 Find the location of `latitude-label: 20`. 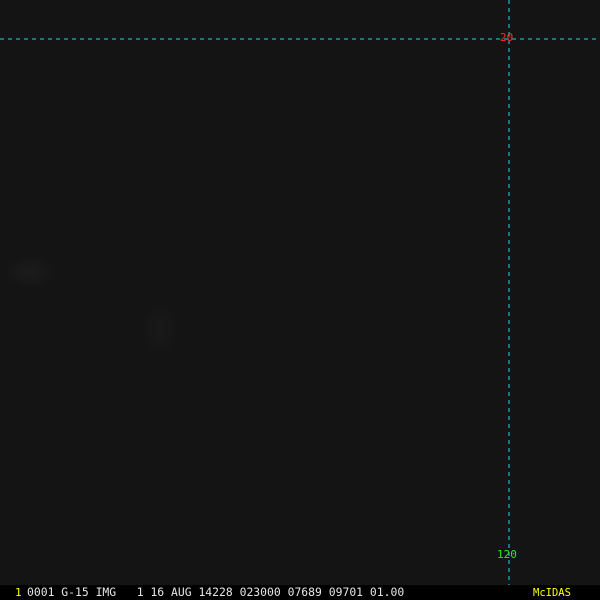

latitude-label: 20 is located at coordinates (507, 37).